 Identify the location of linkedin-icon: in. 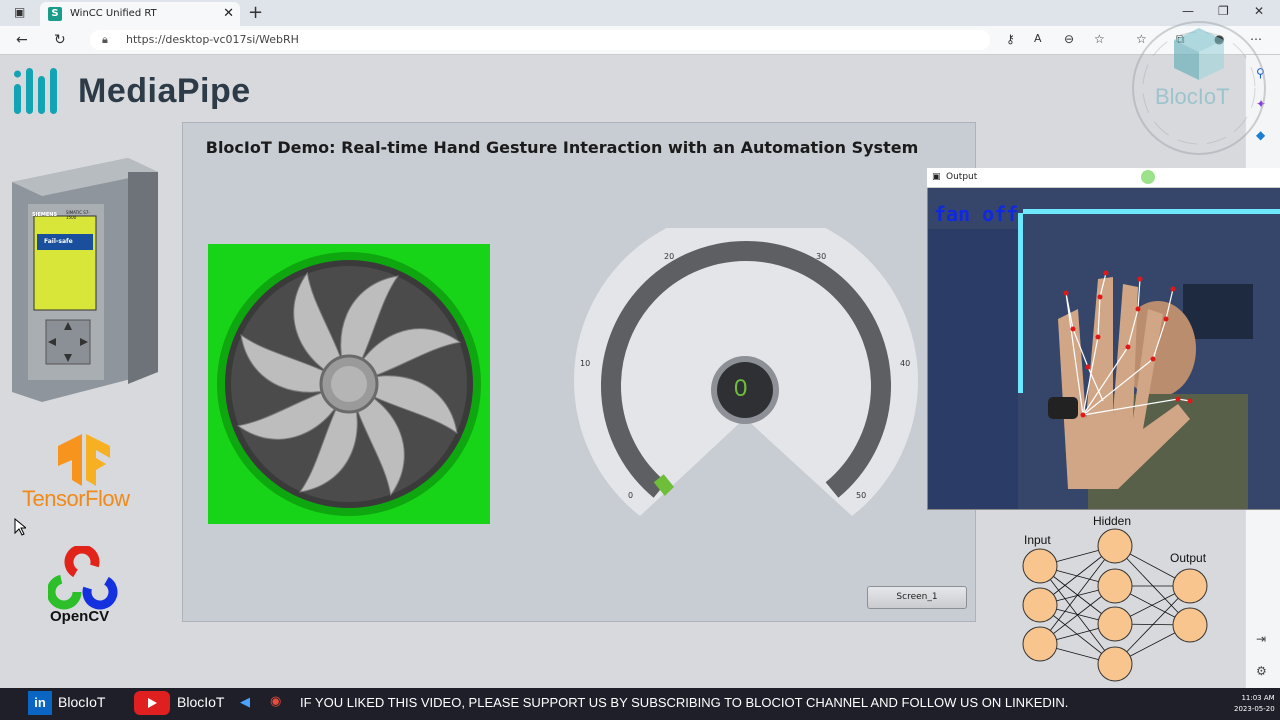
(40, 703).